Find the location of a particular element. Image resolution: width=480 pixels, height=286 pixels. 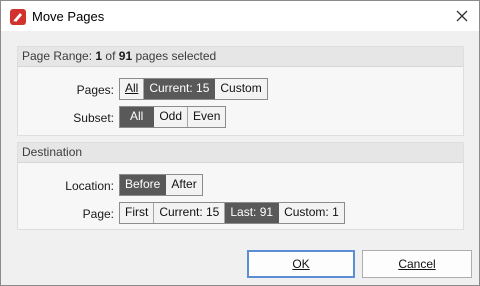

page-segmented-control: First Current: 15 Last: 91 Custom: 1 is located at coordinates (232, 213).